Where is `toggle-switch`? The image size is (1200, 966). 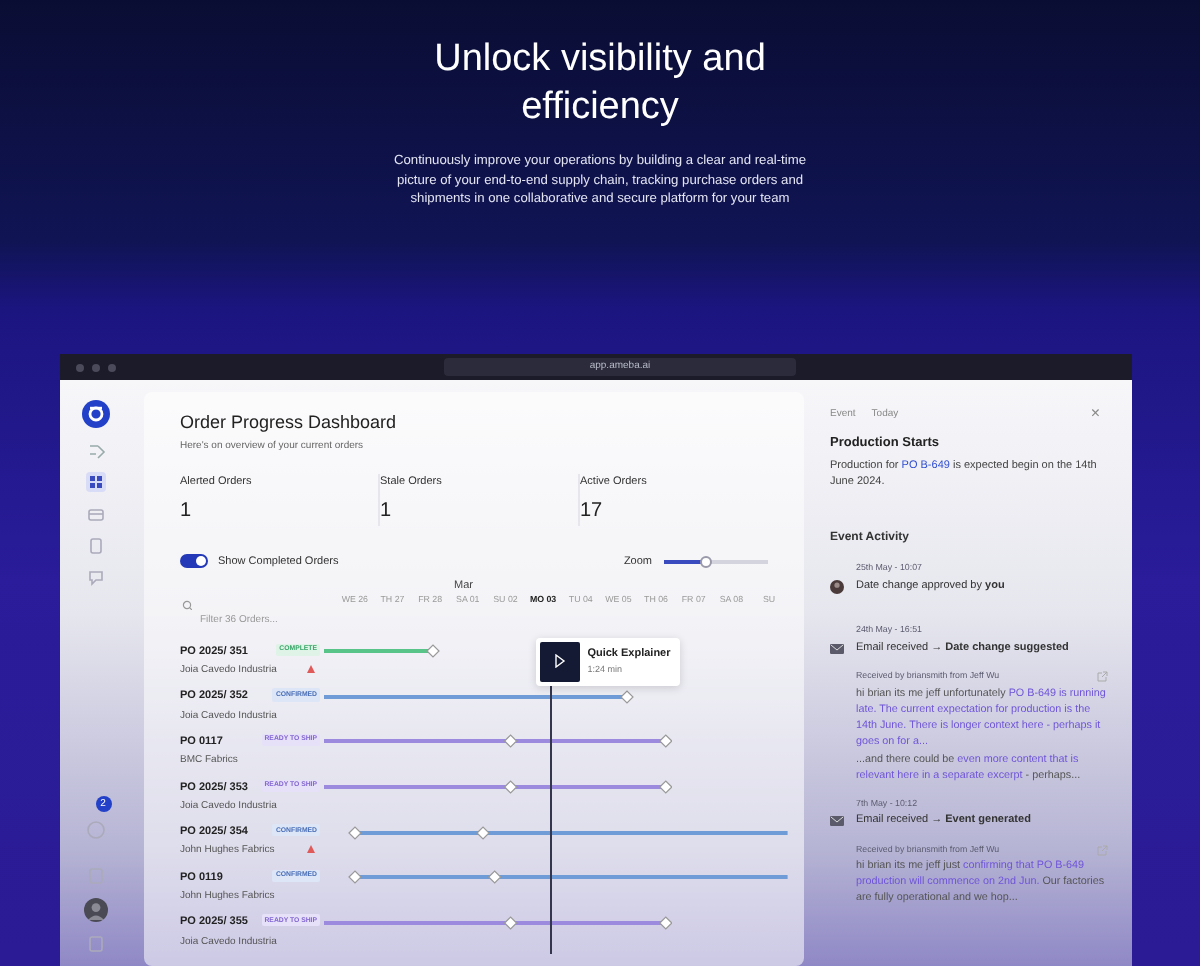
toggle-switch is located at coordinates (194, 561).